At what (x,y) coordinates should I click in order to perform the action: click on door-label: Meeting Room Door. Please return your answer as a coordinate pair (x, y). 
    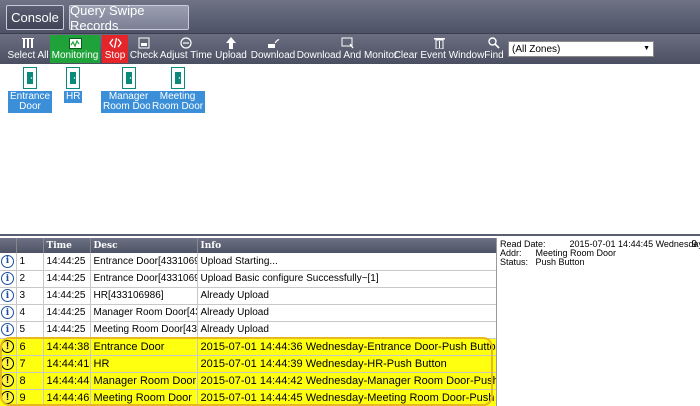
    Looking at the image, I should click on (178, 102).